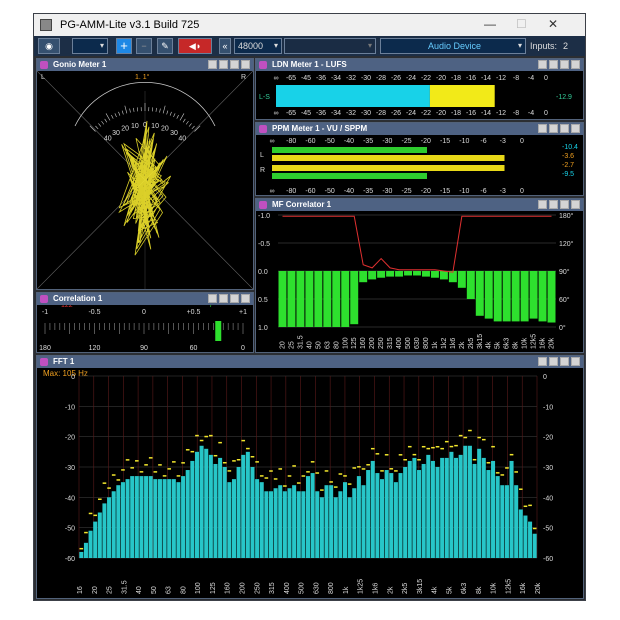 Image resolution: width=620 pixels, height=620 pixels. Describe the element at coordinates (145, 180) in the screenshot. I see `gonio-meter: 403020 10 0 10 203040L R1. 1°` at that location.